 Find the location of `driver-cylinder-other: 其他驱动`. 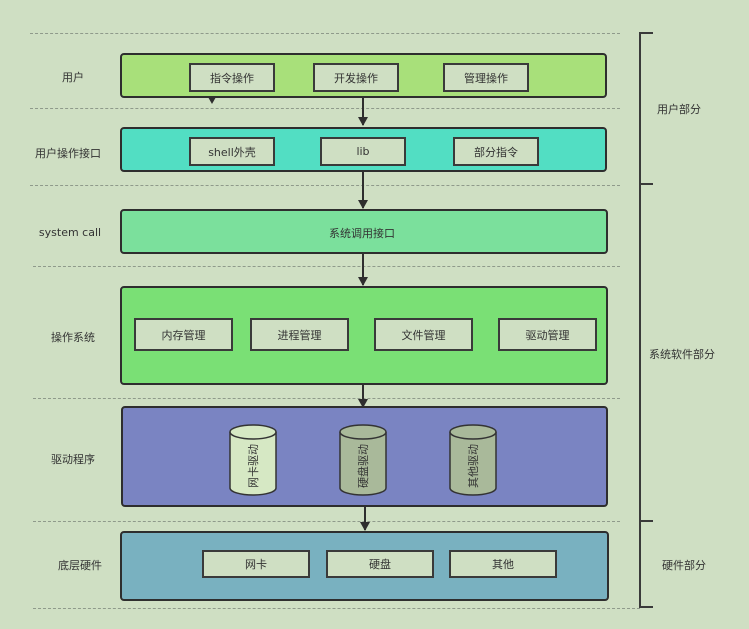

driver-cylinder-other: 其他驱动 is located at coordinates (473, 460).